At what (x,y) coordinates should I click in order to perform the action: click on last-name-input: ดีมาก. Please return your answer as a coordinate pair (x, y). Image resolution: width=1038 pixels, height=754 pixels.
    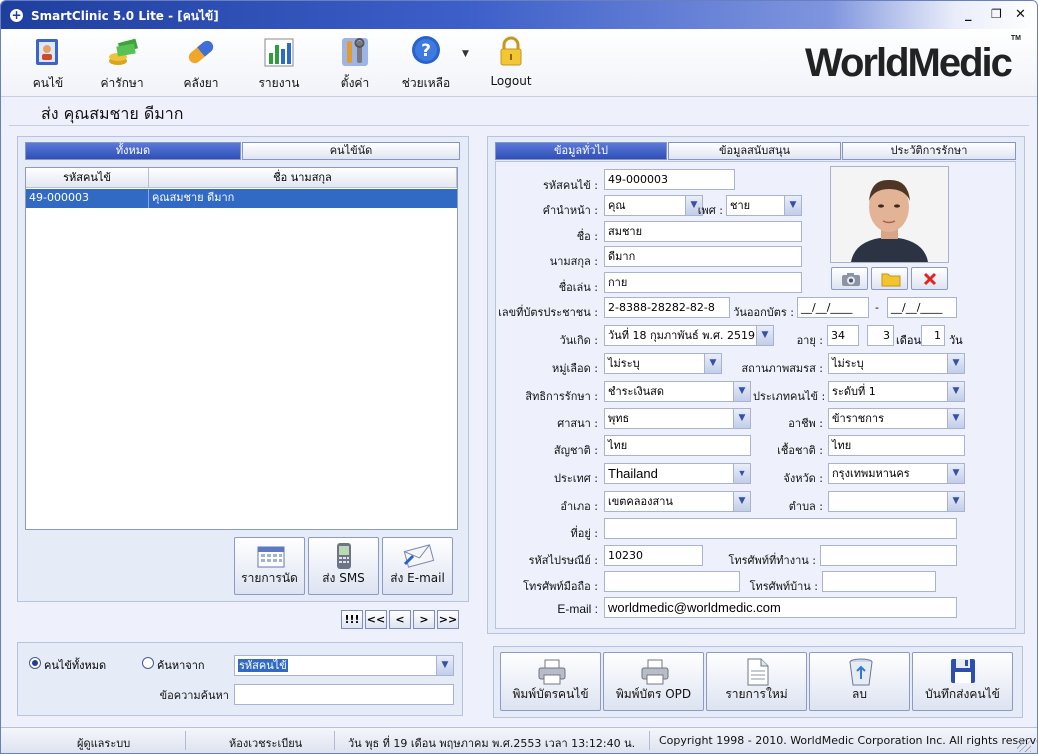
    Looking at the image, I should click on (703, 256).